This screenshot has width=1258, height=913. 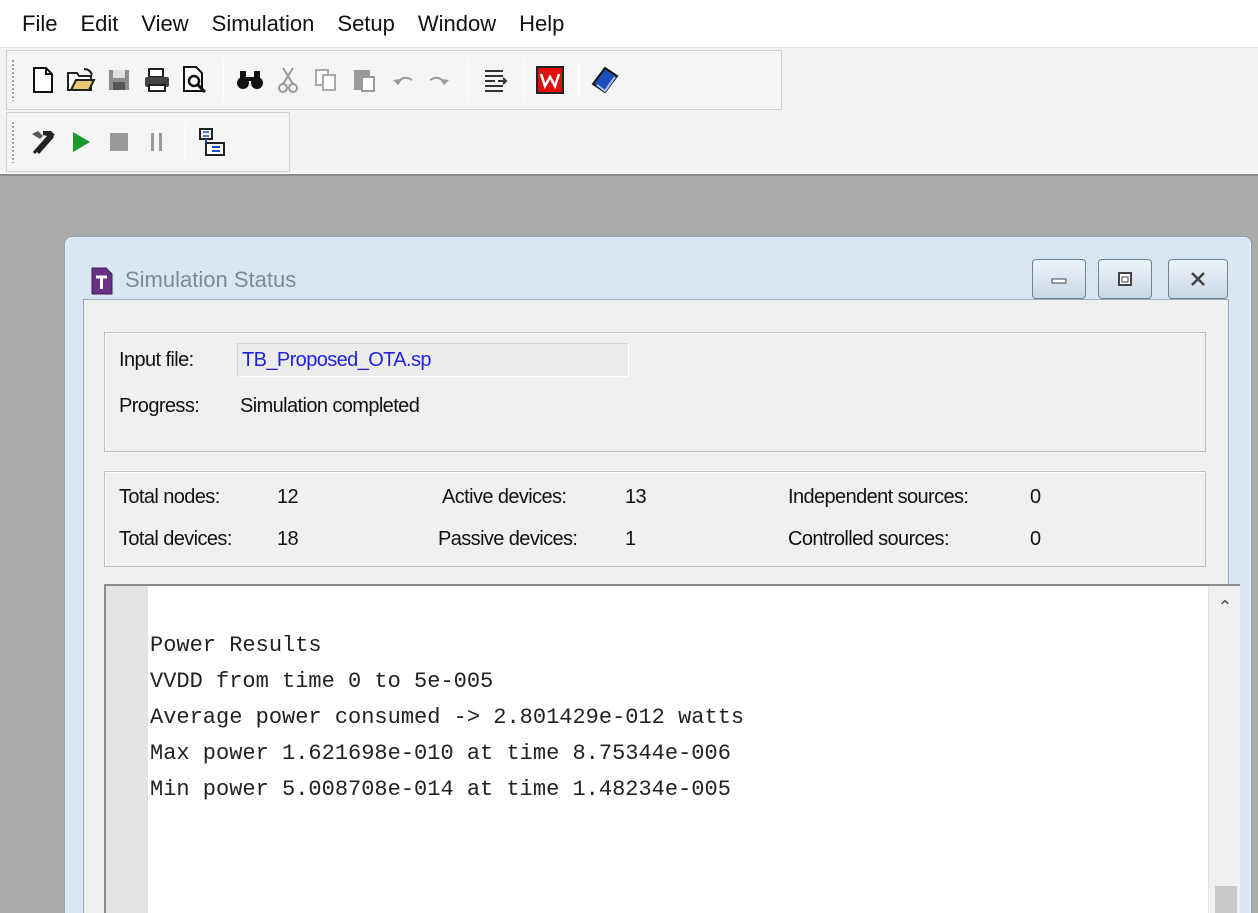 What do you see at coordinates (402, 80) in the screenshot?
I see `undo-icon` at bounding box center [402, 80].